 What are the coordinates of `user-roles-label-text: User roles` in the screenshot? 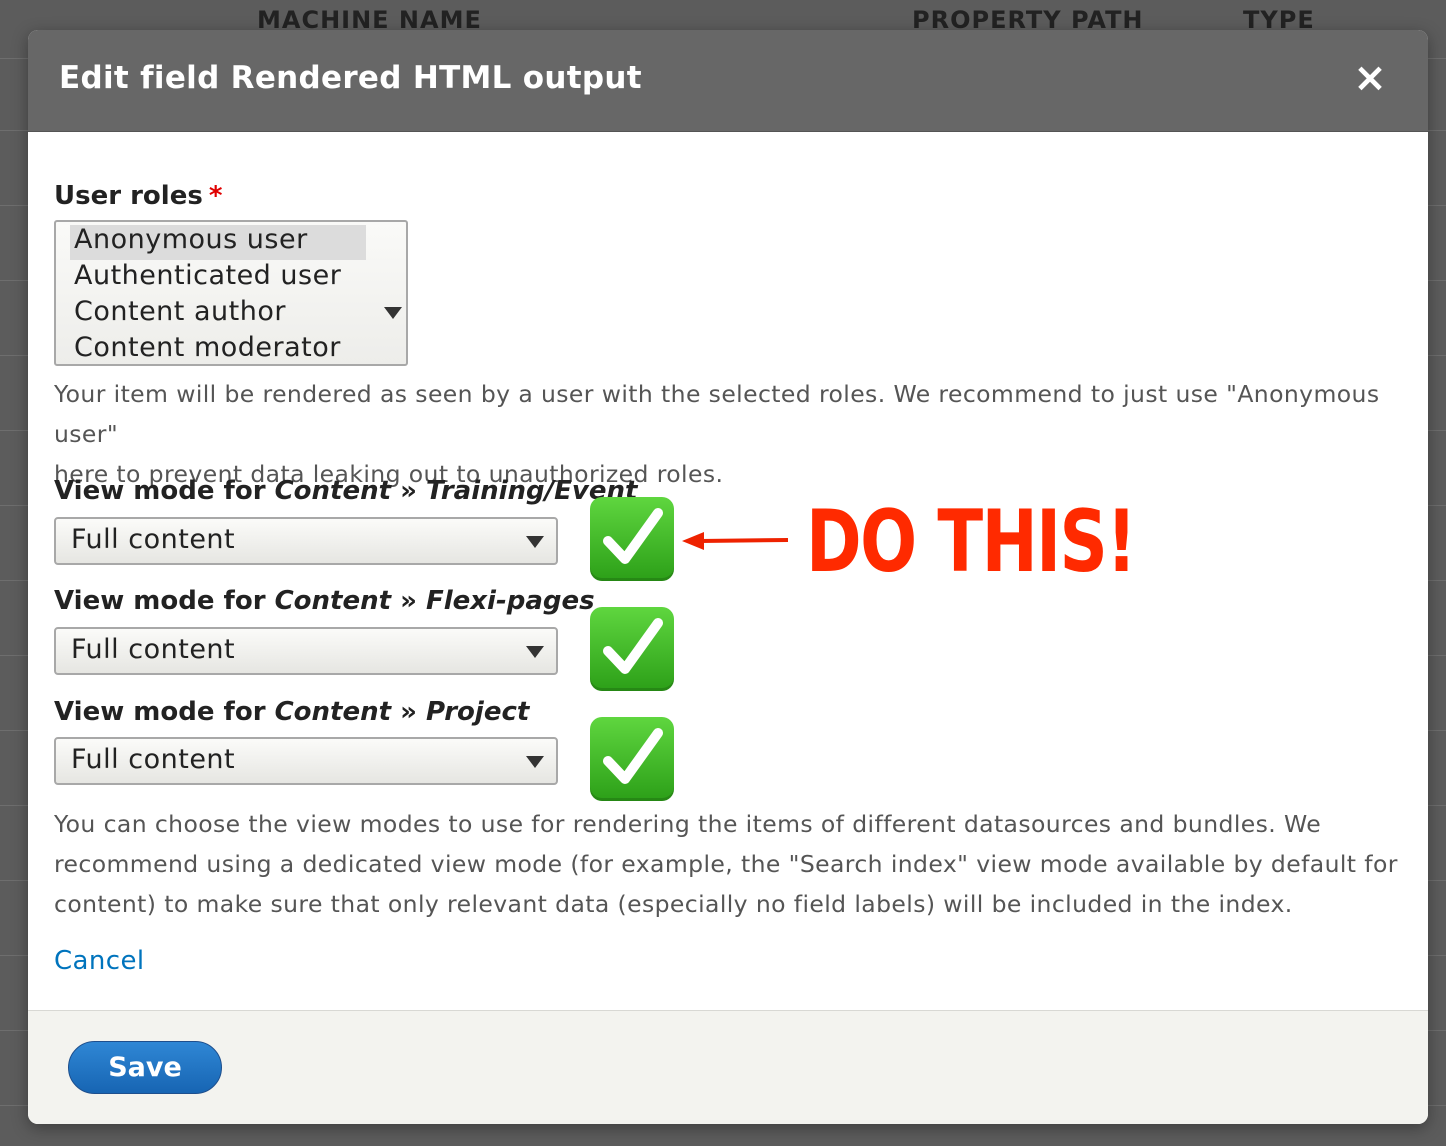 It's located at (128, 196).